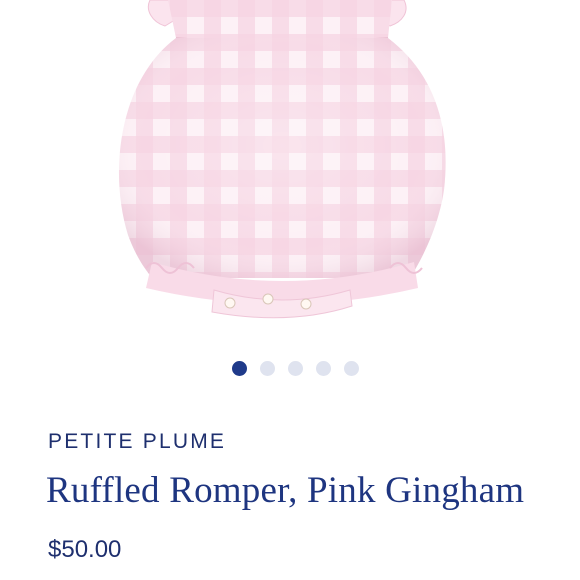  Describe the element at coordinates (285, 490) in the screenshot. I see `product-title: Ruffled Romper, Pink Gingham` at that location.